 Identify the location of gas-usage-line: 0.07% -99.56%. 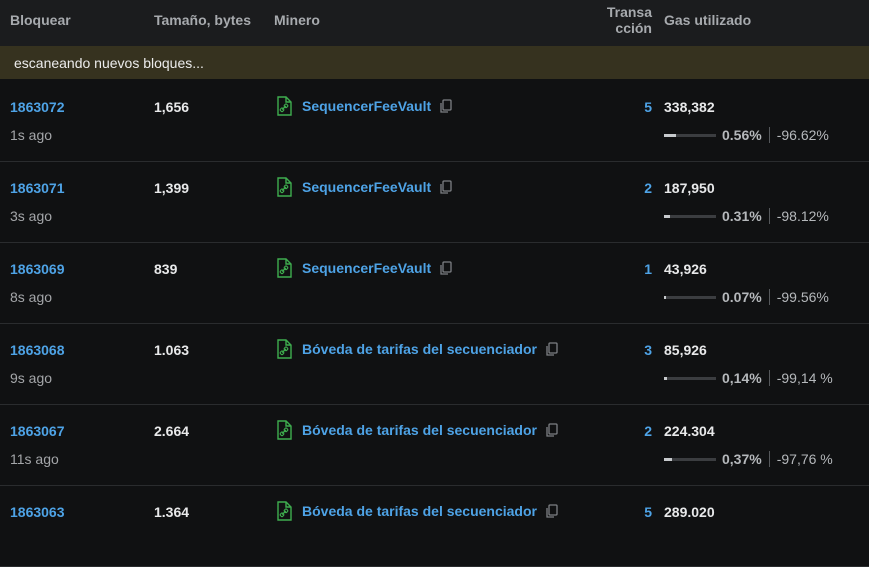
(746, 297).